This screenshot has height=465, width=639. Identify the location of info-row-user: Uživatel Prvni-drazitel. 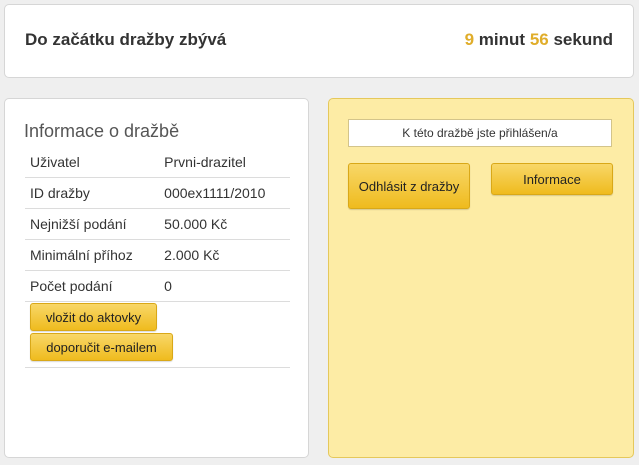
(157, 162).